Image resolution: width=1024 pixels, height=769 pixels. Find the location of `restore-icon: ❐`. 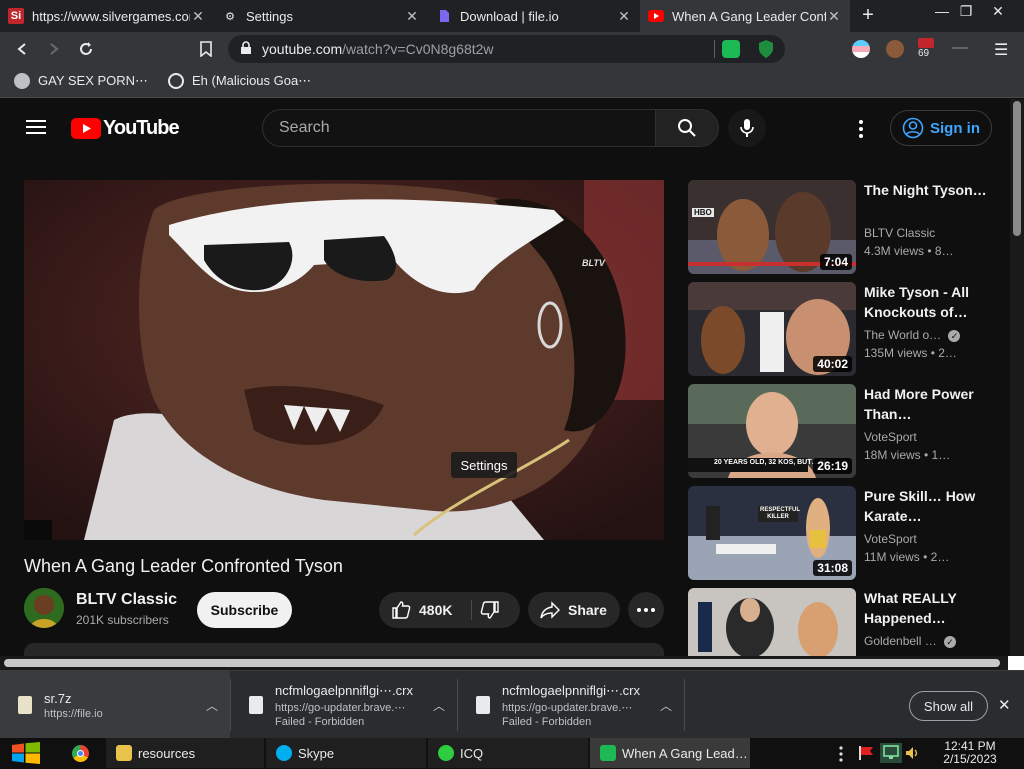

restore-icon: ❐ is located at coordinates (966, 11).